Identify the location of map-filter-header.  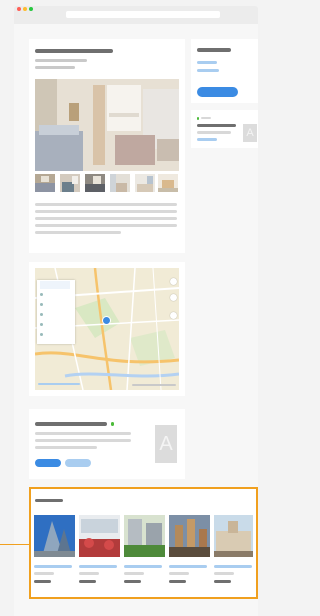
(55, 285).